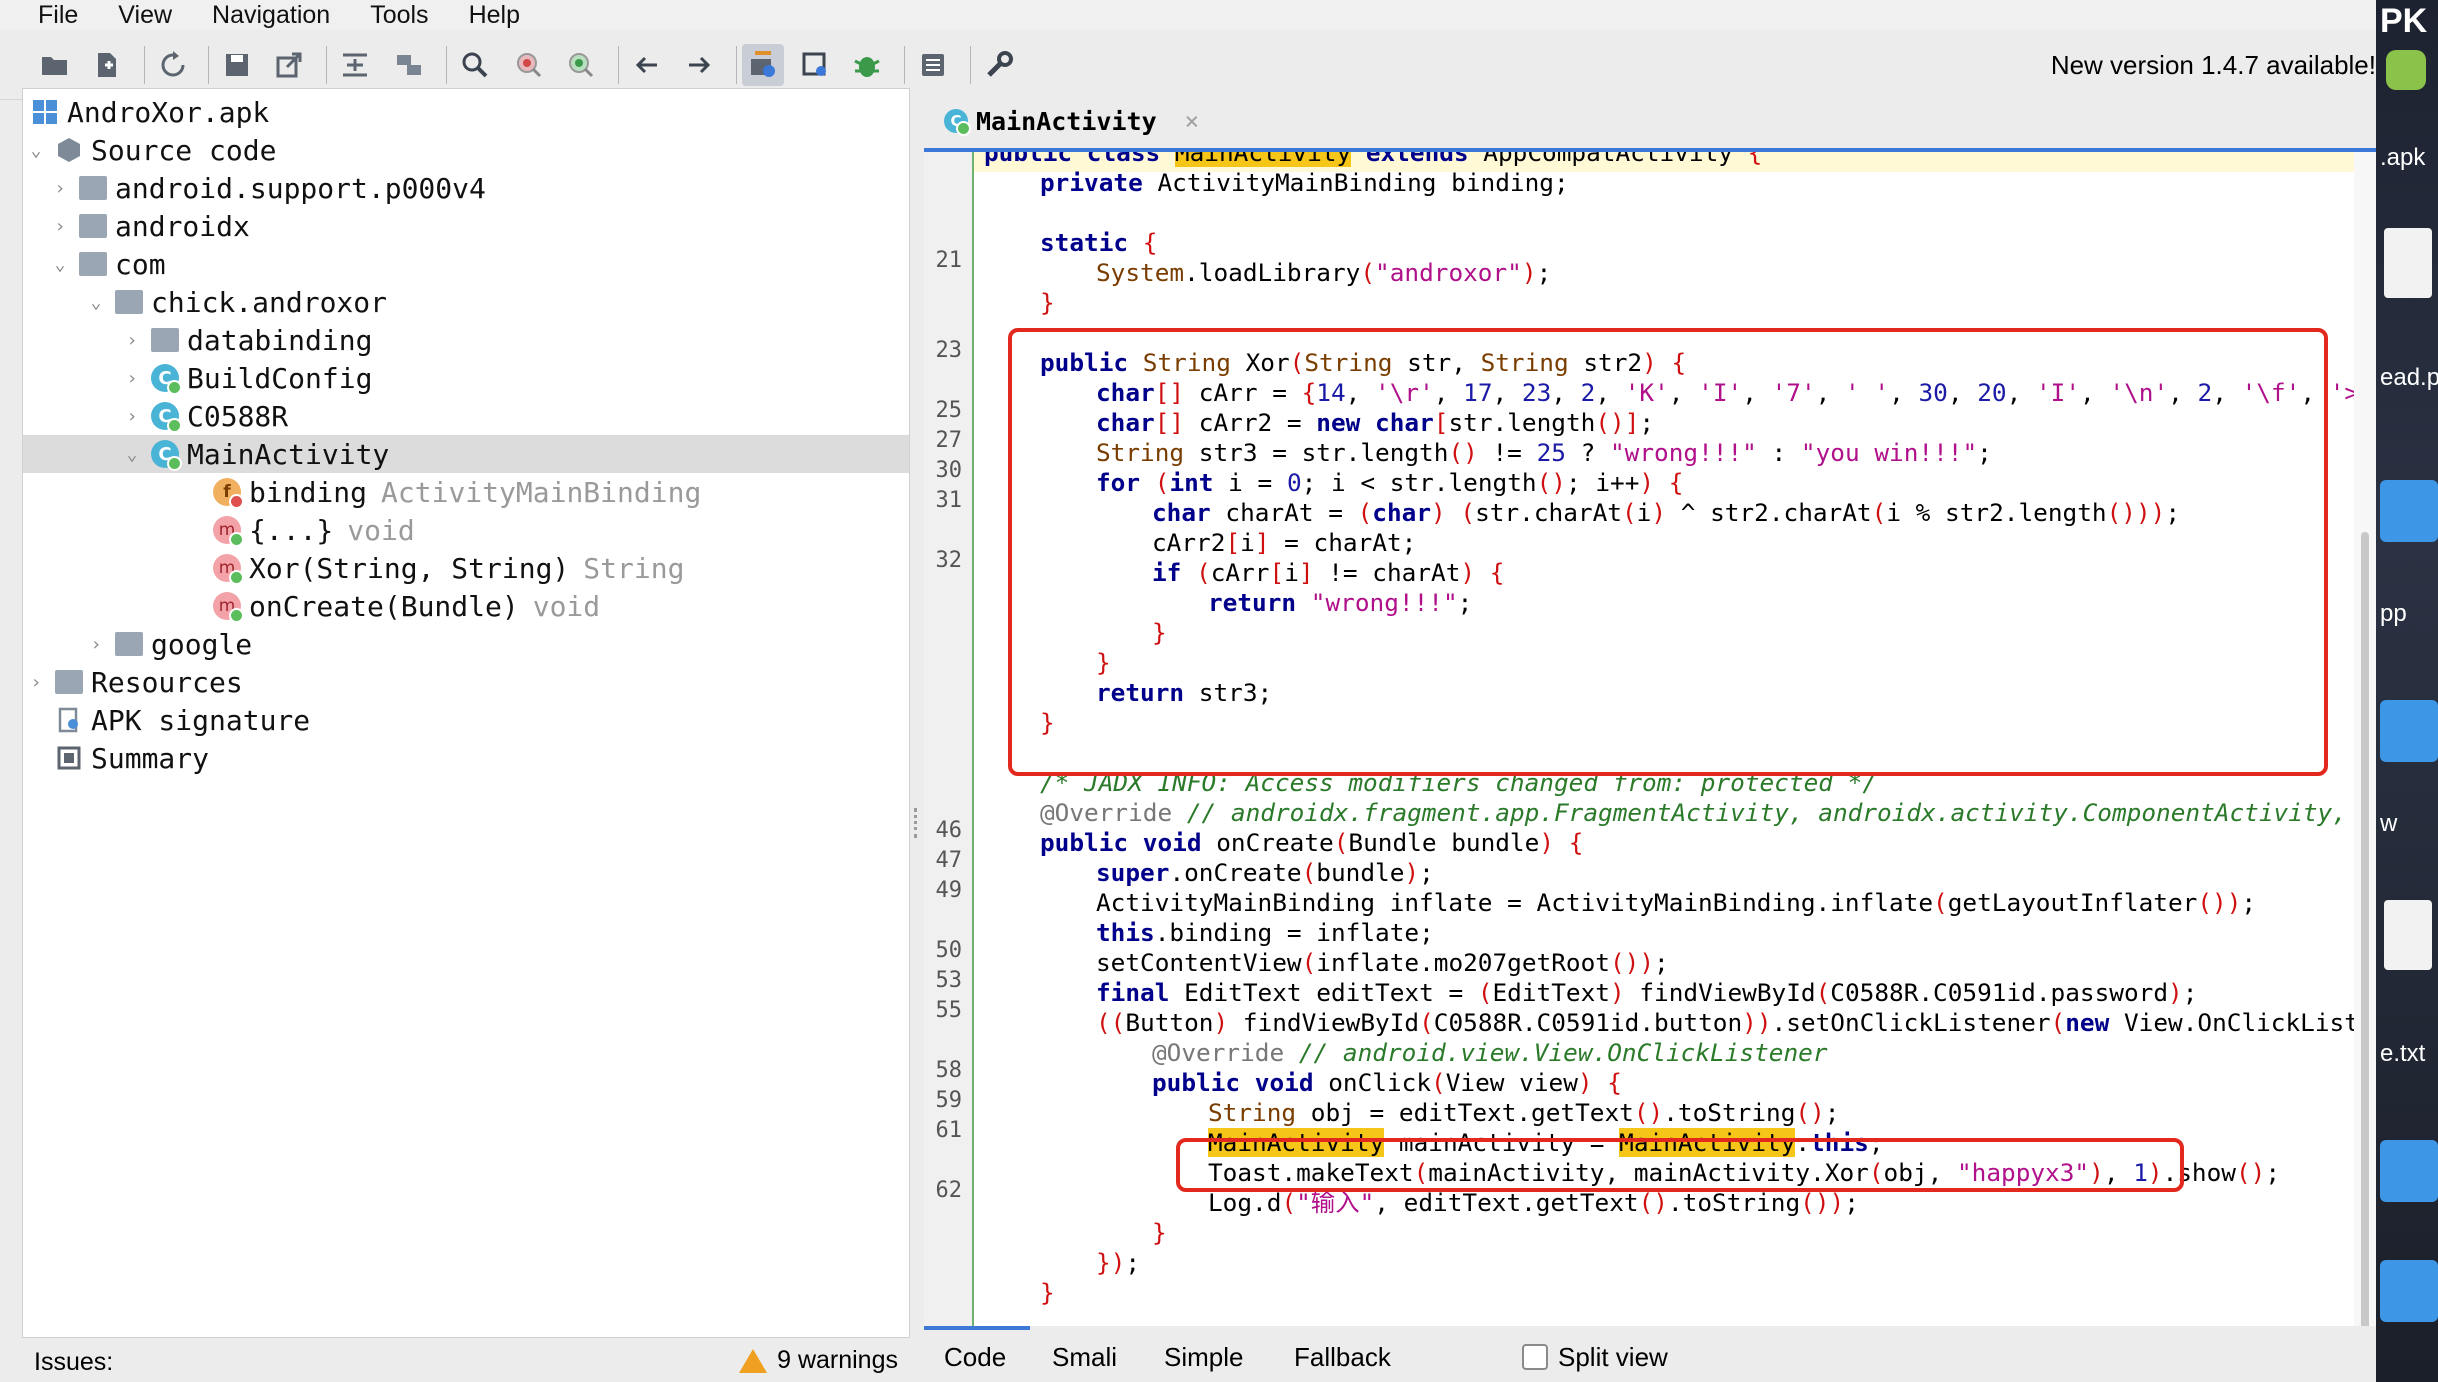 The image size is (2438, 1382). What do you see at coordinates (2402, 1054) in the screenshot?
I see `desktop-label-txt: e.txt` at bounding box center [2402, 1054].